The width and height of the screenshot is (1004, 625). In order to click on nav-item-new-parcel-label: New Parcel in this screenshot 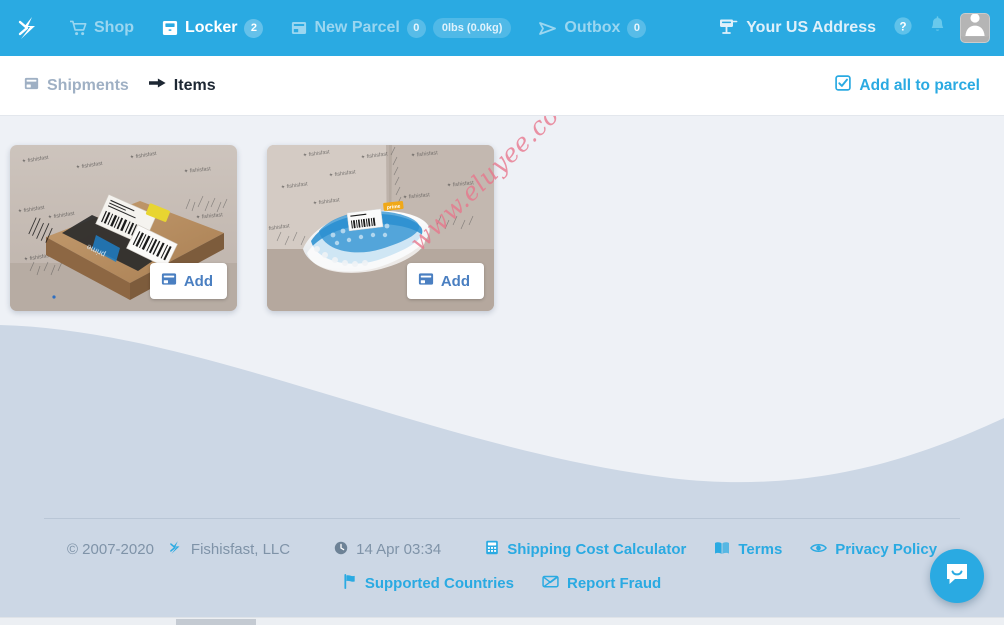, I will do `click(357, 27)`.